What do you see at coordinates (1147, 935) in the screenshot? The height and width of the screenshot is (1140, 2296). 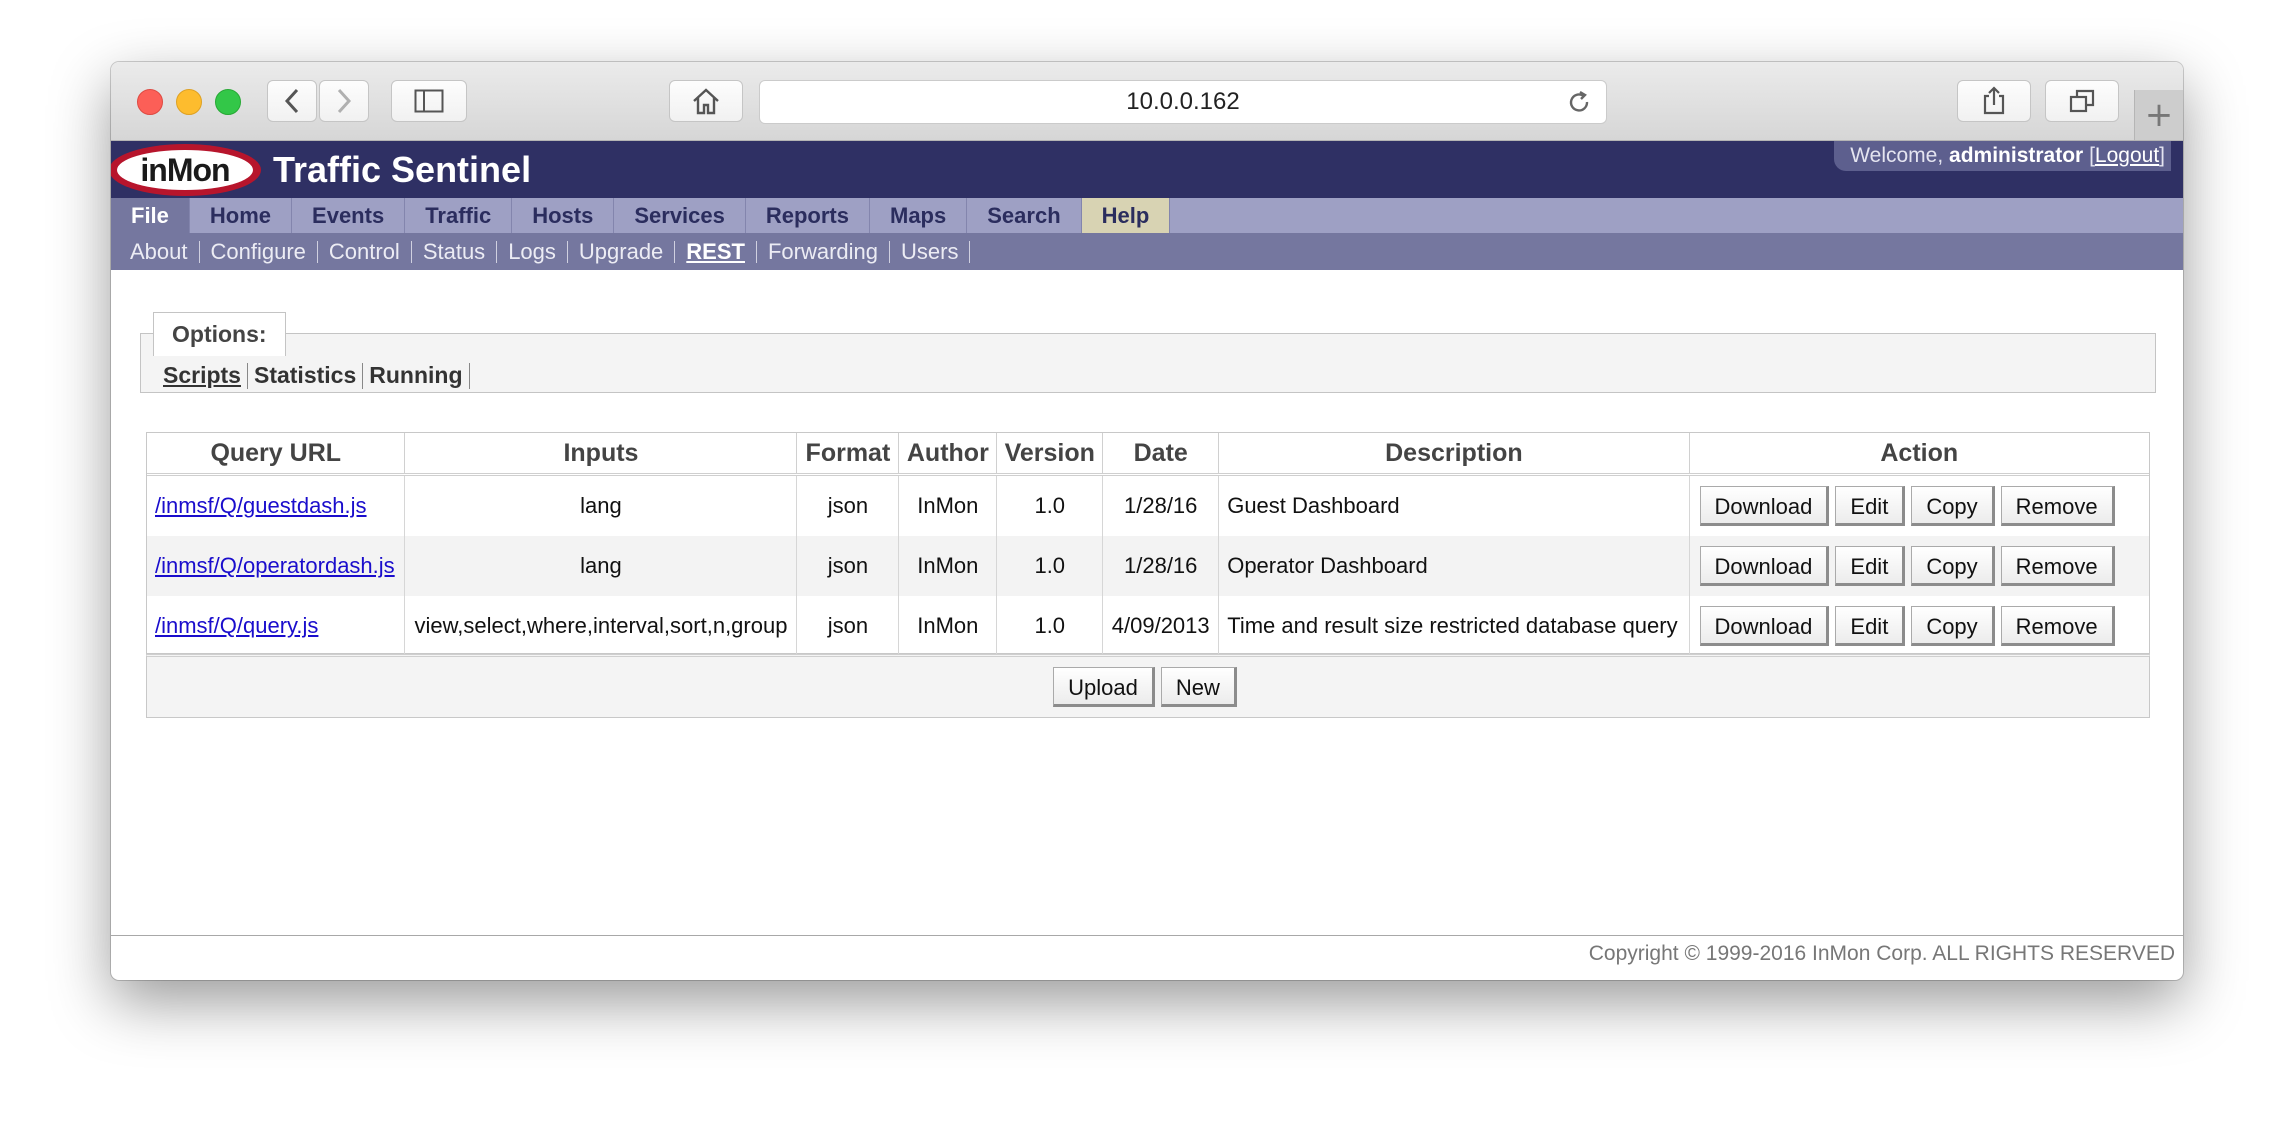 I see `footer-divider` at bounding box center [1147, 935].